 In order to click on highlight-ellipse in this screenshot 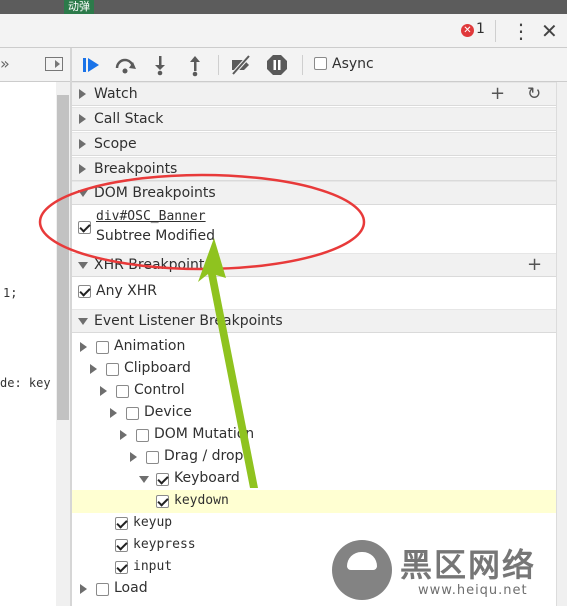, I will do `click(202, 222)`.